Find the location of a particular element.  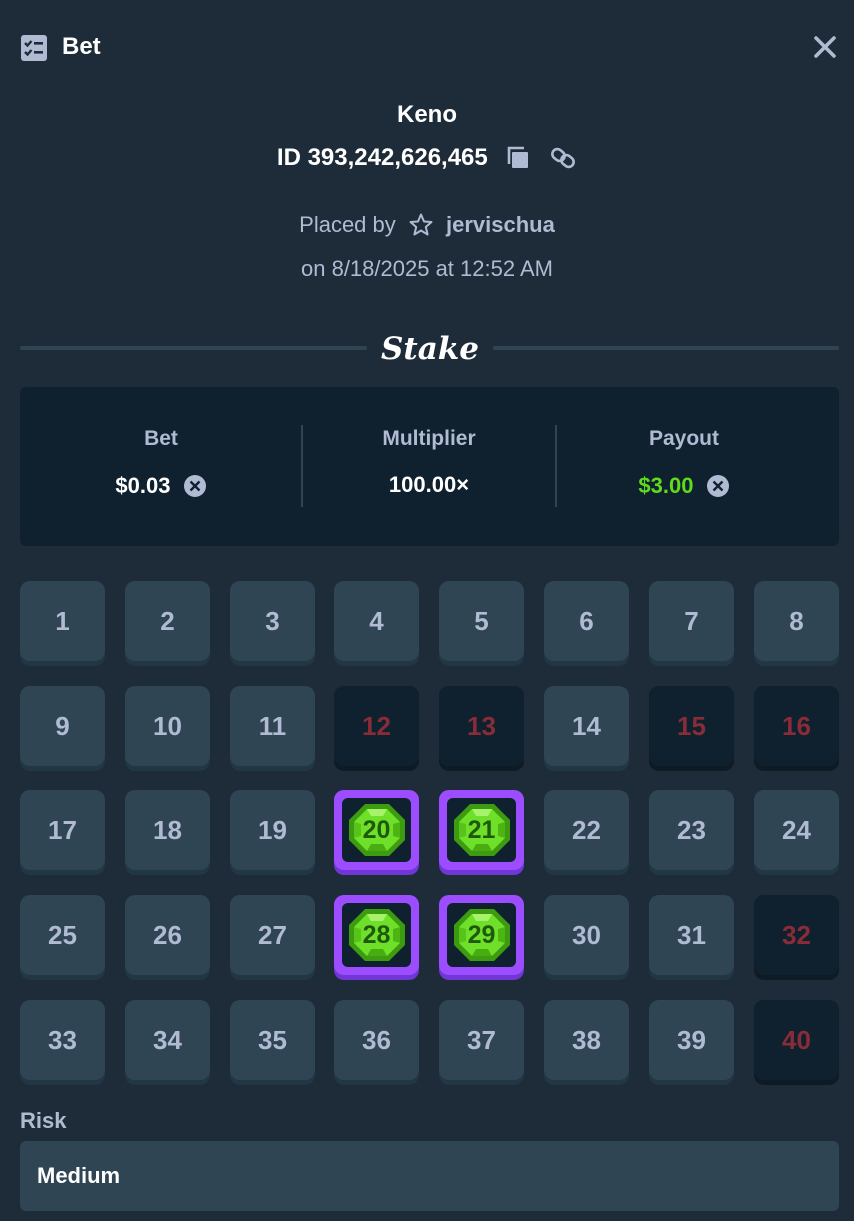

keno-tile-11: 11 is located at coordinates (272, 728).